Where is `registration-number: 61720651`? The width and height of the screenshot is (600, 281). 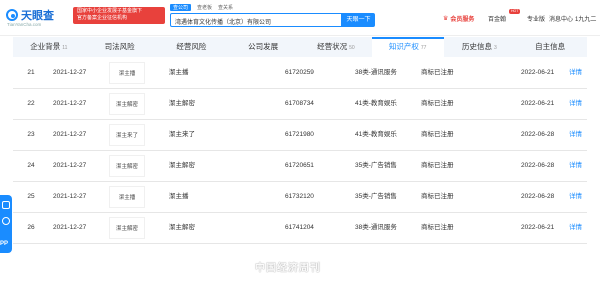 registration-number: 61720651 is located at coordinates (299, 165).